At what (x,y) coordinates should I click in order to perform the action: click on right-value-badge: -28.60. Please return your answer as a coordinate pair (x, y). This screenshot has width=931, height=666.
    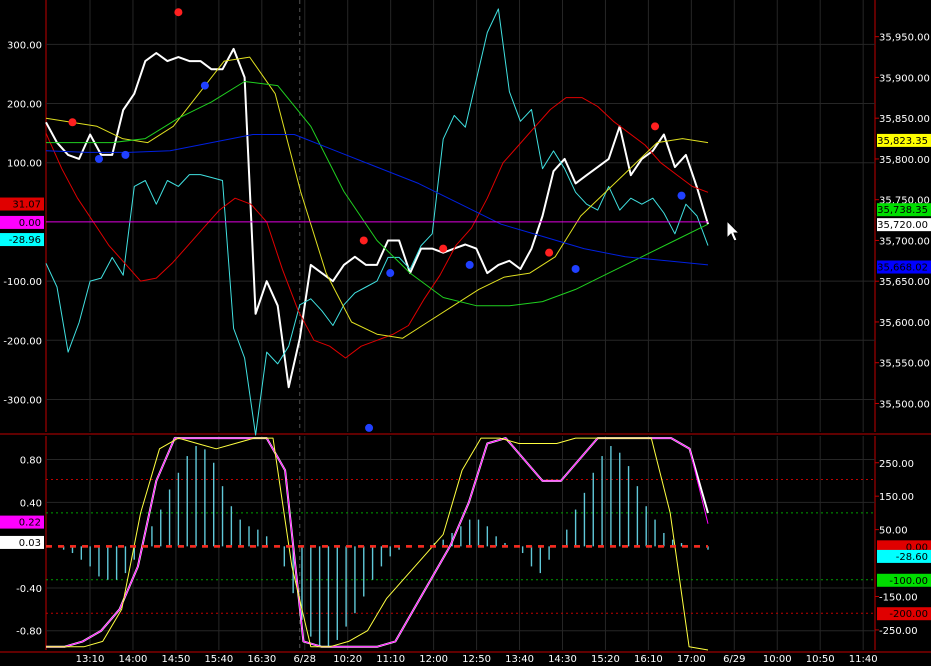
    Looking at the image, I should click on (912, 557).